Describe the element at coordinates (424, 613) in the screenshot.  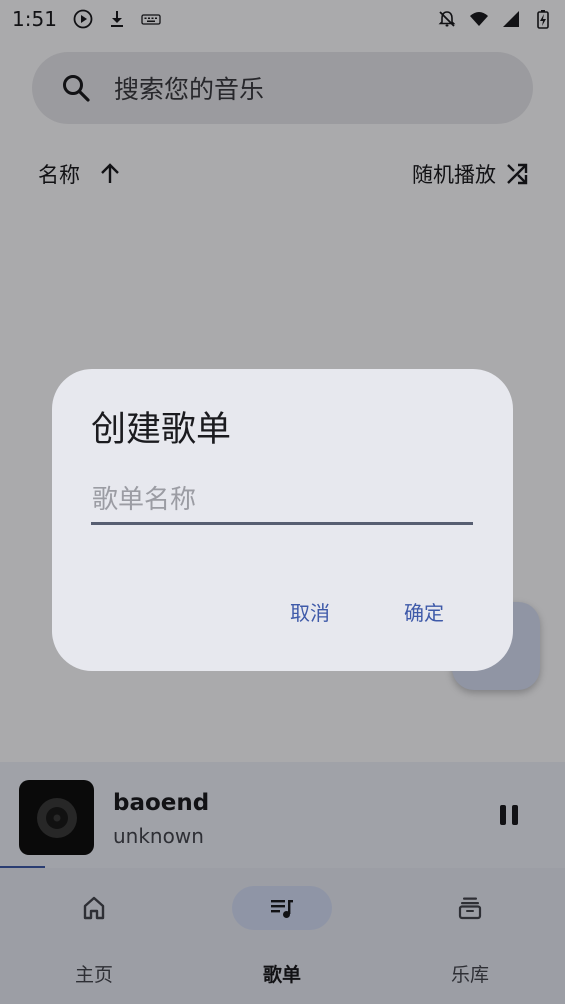
I see `confirm-button: 确定` at that location.